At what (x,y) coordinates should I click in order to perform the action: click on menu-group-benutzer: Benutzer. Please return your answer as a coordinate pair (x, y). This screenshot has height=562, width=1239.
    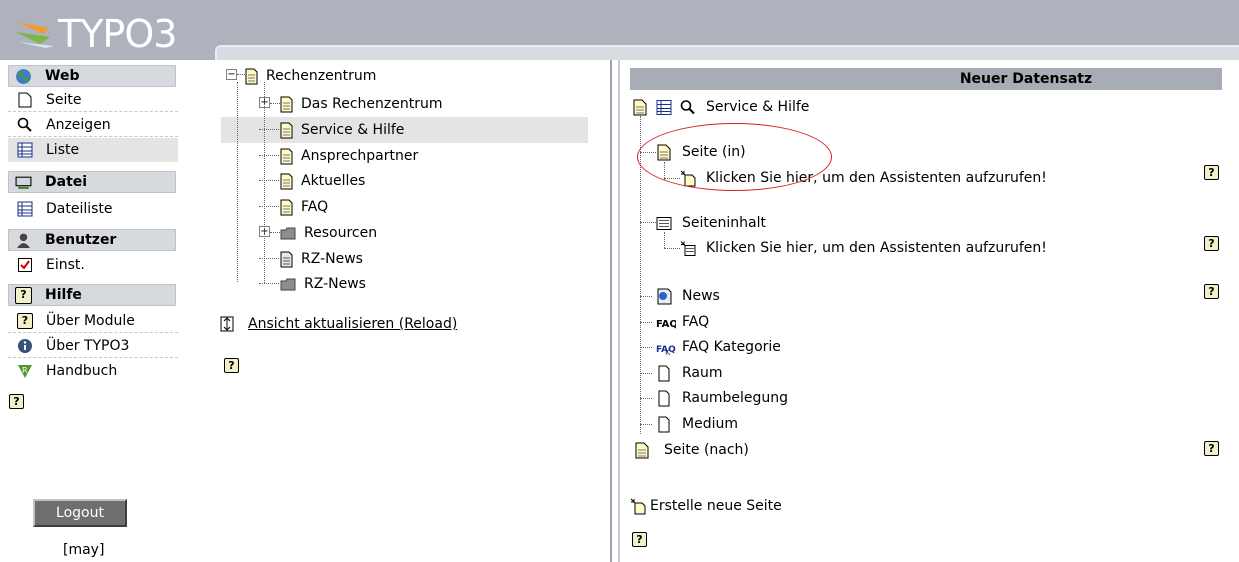
    Looking at the image, I should click on (92, 240).